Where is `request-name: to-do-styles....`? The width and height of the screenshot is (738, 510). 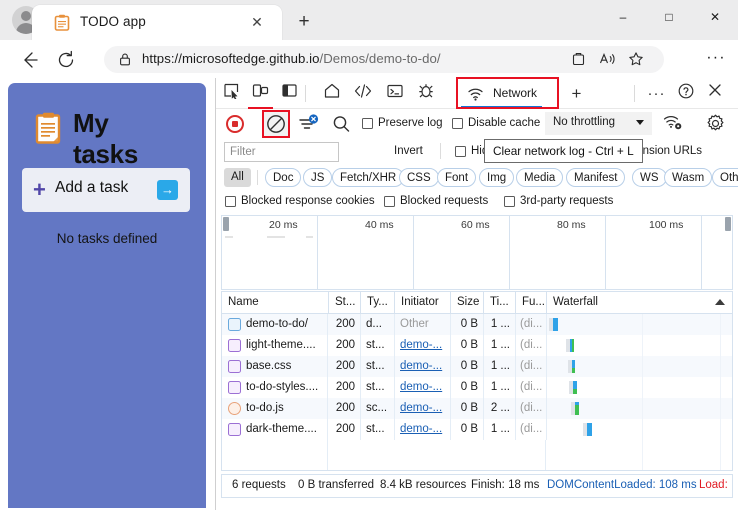 request-name: to-do-styles.... is located at coordinates (282, 387).